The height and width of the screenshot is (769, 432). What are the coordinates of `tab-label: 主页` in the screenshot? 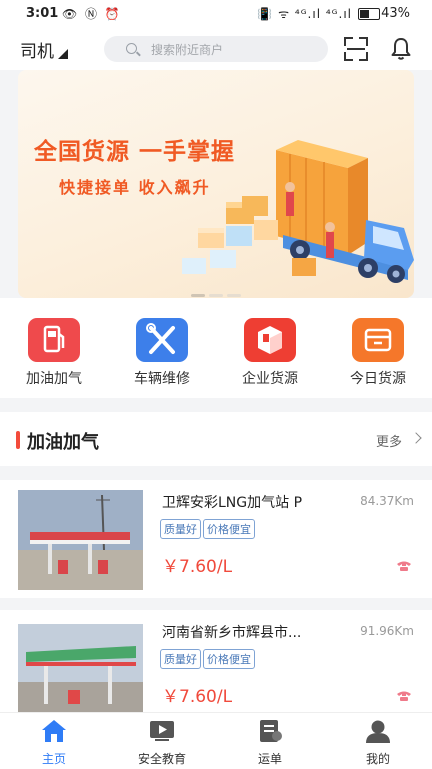 It's located at (53, 759).